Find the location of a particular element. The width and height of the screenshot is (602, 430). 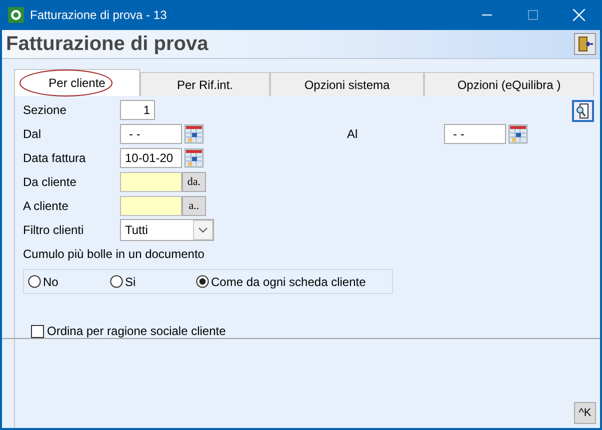

group-label: Cumulo più bolle in un documento is located at coordinates (113, 253).